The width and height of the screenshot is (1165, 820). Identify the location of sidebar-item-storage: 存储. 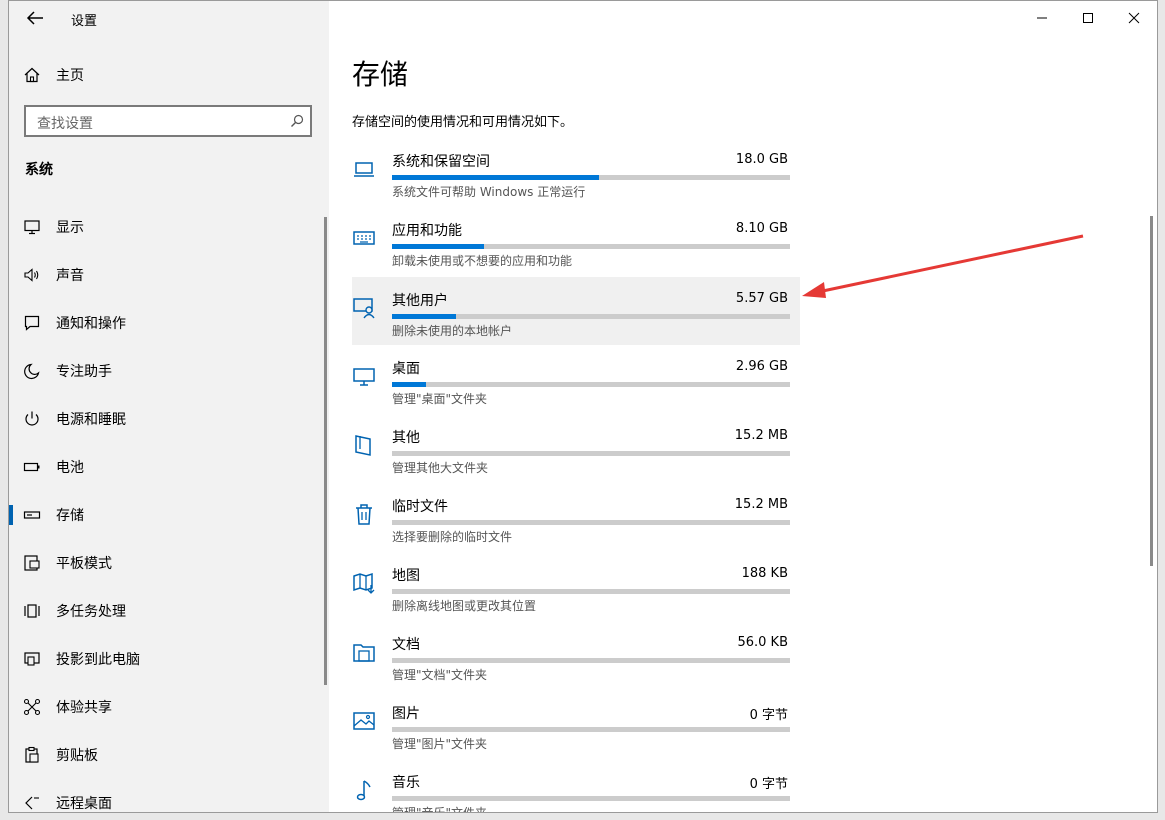
(168, 515).